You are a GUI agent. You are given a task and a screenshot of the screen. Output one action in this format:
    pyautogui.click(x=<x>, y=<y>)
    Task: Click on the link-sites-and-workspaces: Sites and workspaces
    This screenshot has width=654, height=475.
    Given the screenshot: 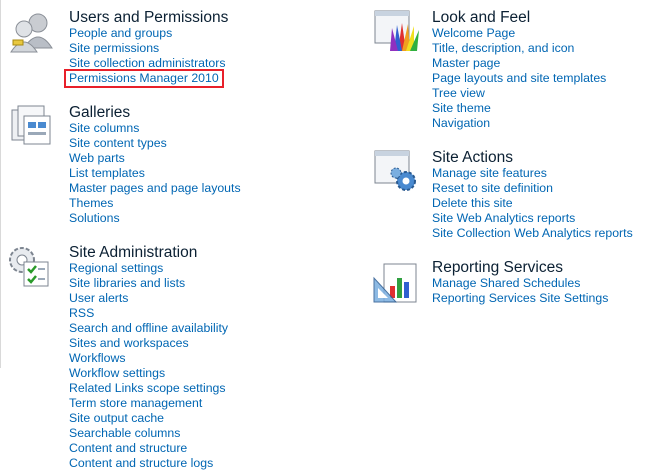 What is the action you would take?
    pyautogui.click(x=148, y=343)
    